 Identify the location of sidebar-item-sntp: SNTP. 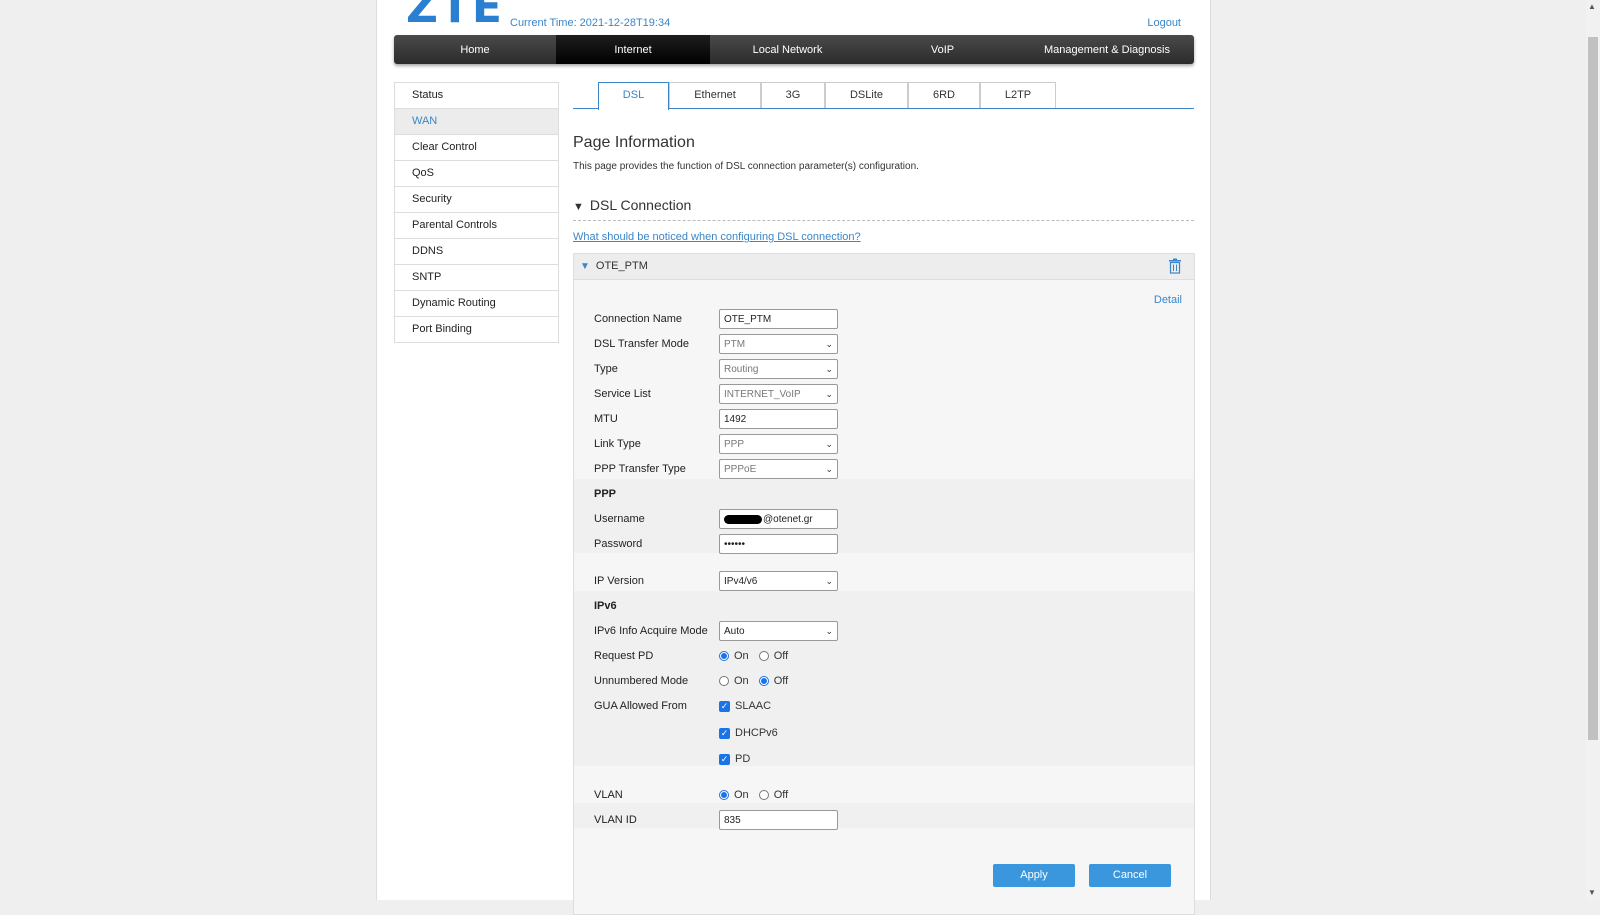
(476, 278).